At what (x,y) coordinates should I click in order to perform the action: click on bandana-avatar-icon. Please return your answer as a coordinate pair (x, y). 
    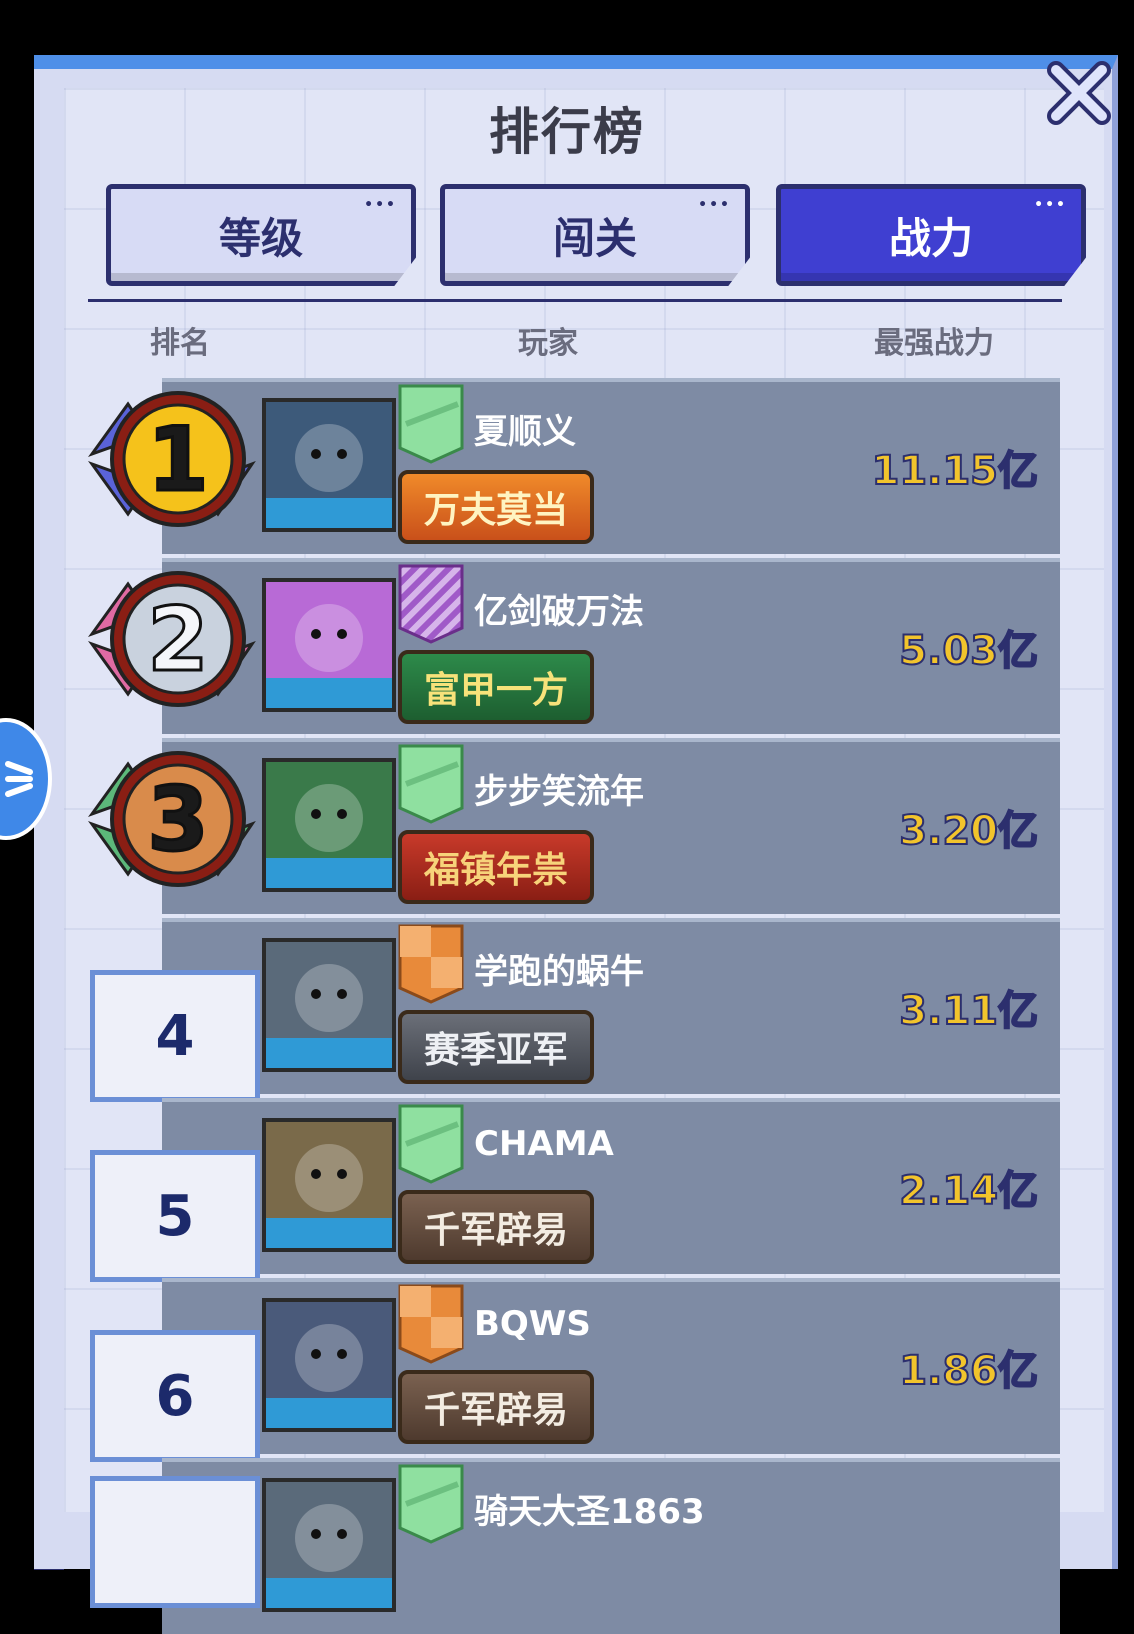
    Looking at the image, I should click on (329, 1365).